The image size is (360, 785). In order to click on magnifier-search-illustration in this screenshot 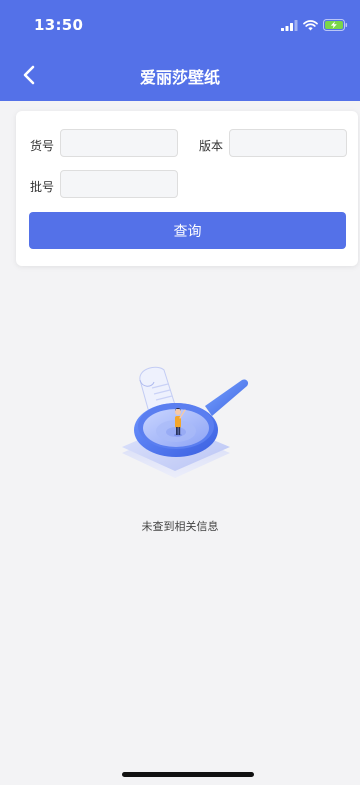, I will do `click(185, 422)`.